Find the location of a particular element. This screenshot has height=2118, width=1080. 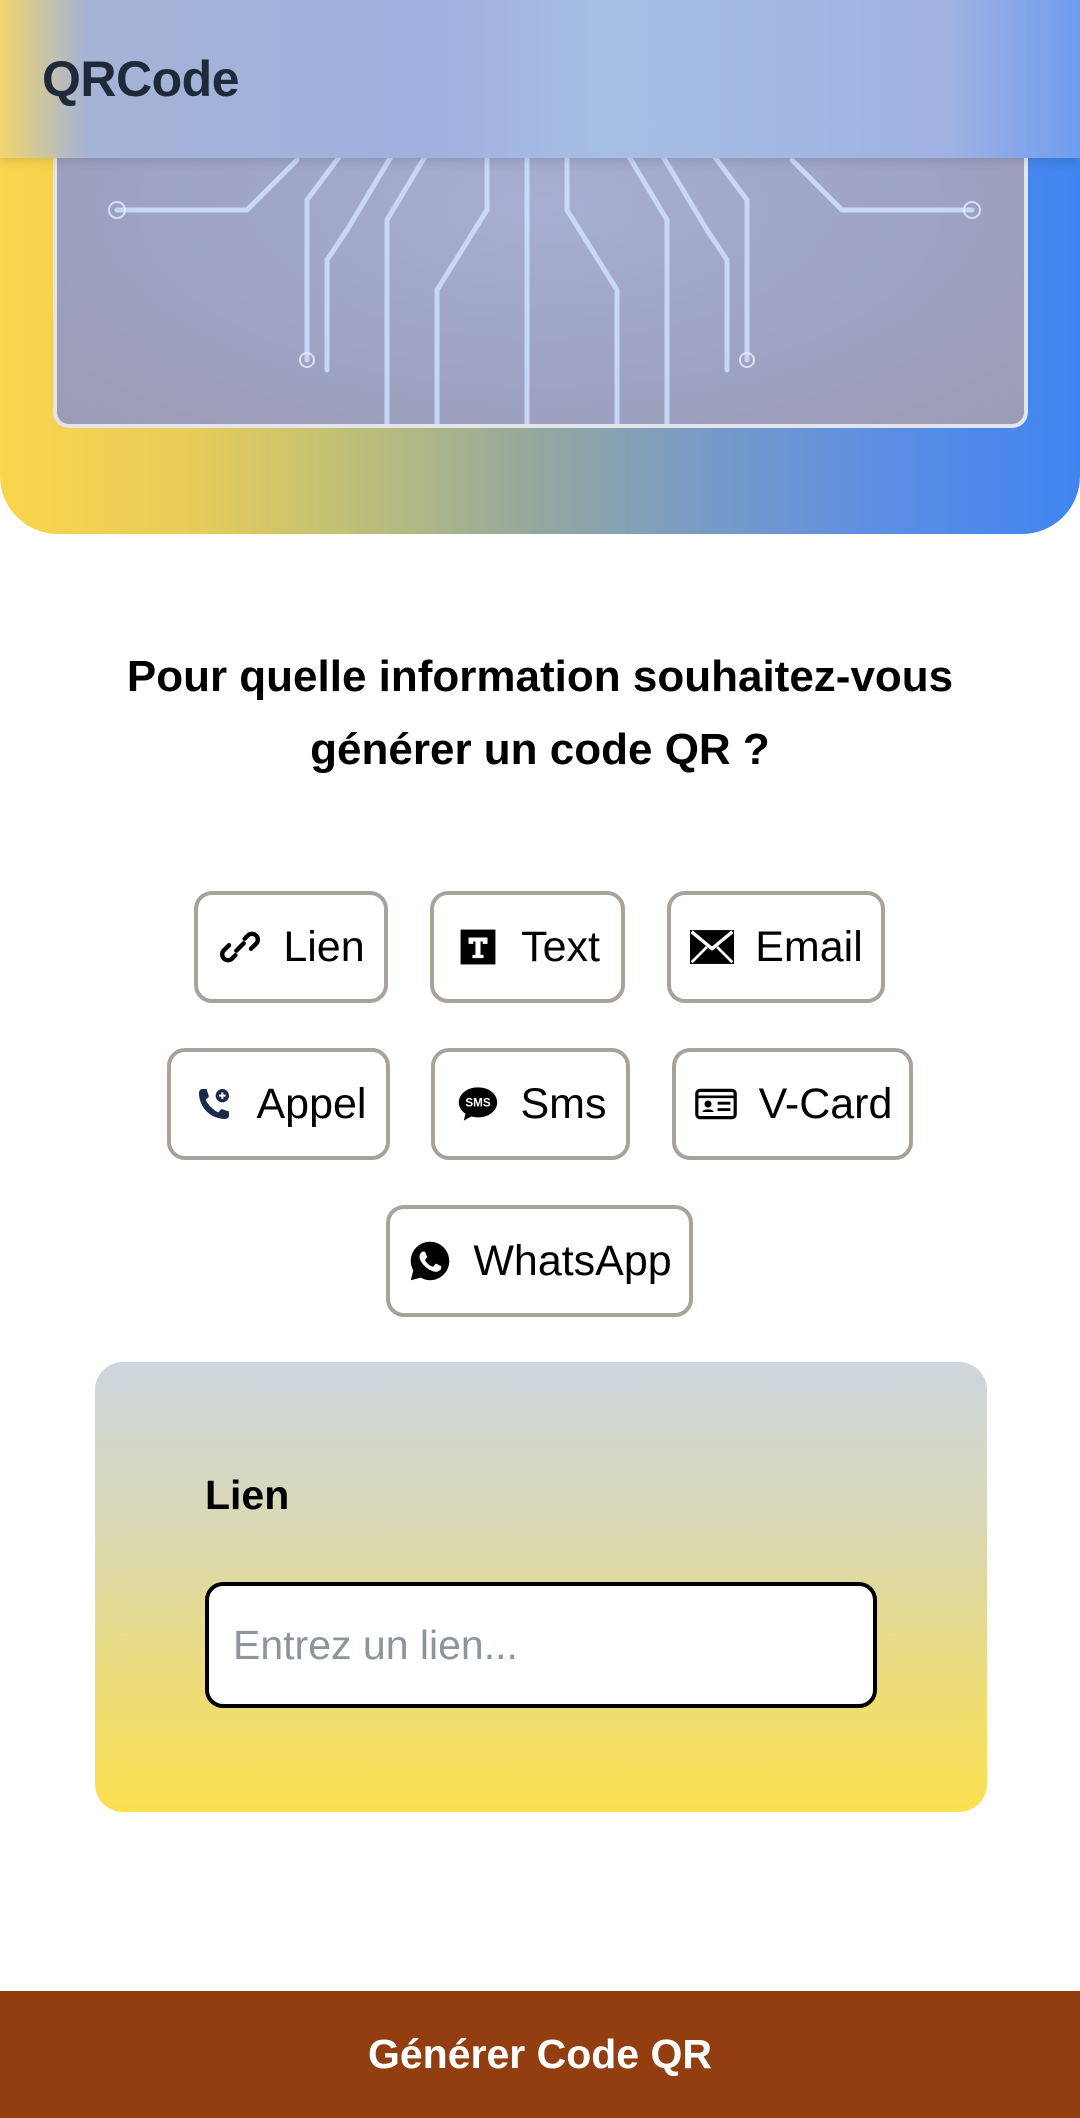

type-chip-vcard: V-Card is located at coordinates (792, 1104).